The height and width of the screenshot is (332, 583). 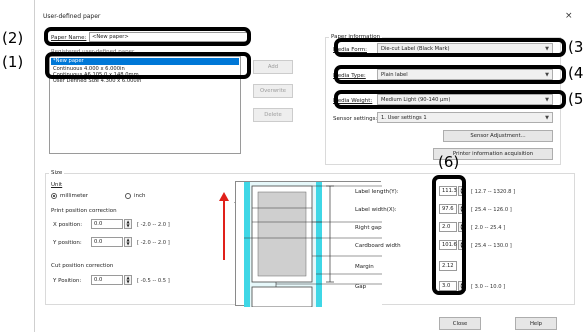 I want to click on callout-4: (4), so click(x=575, y=73).